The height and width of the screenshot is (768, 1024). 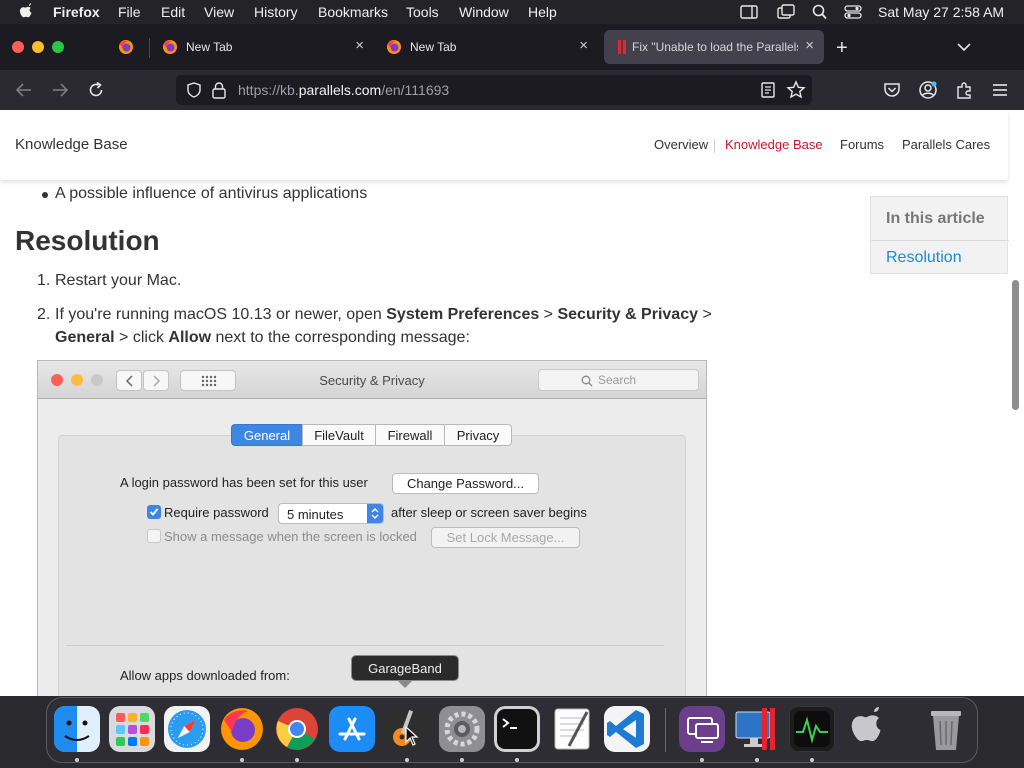 I want to click on in-this-article-box: In this article Resolution, so click(x=939, y=235).